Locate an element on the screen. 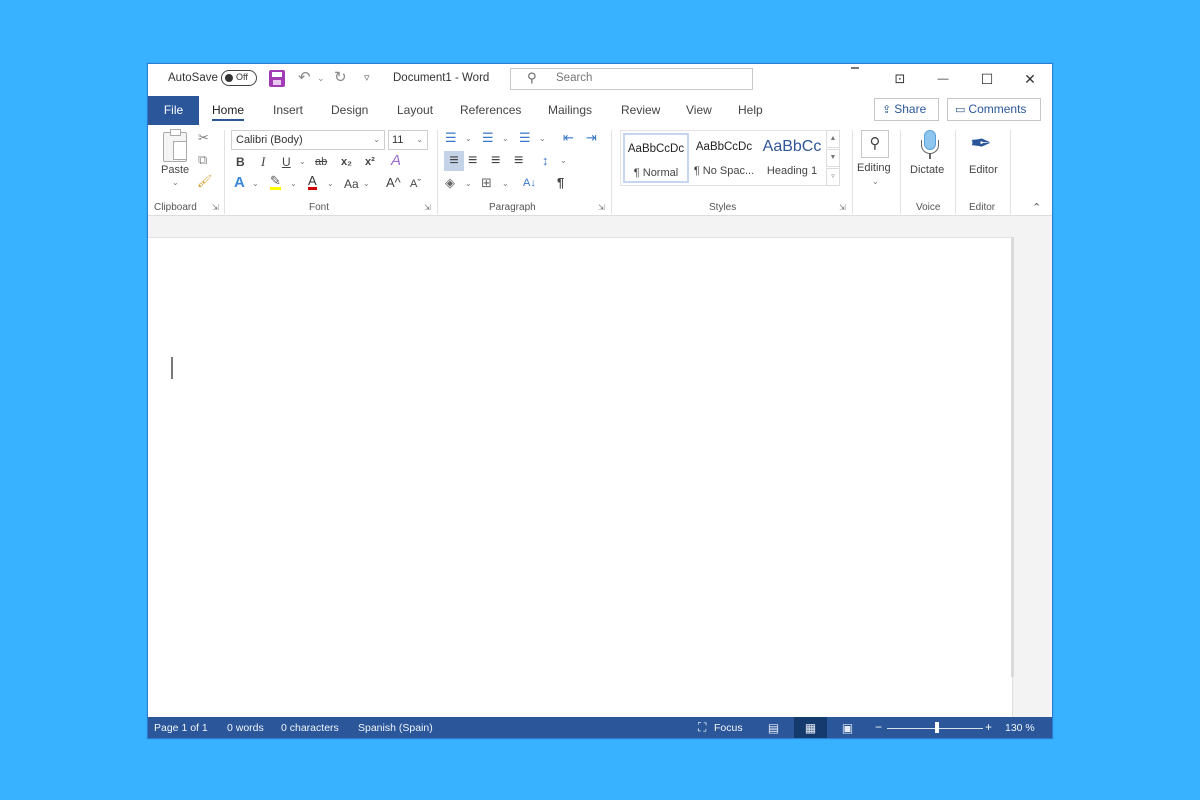  clipboard-launcher-icon: ⇲ is located at coordinates (215, 207).